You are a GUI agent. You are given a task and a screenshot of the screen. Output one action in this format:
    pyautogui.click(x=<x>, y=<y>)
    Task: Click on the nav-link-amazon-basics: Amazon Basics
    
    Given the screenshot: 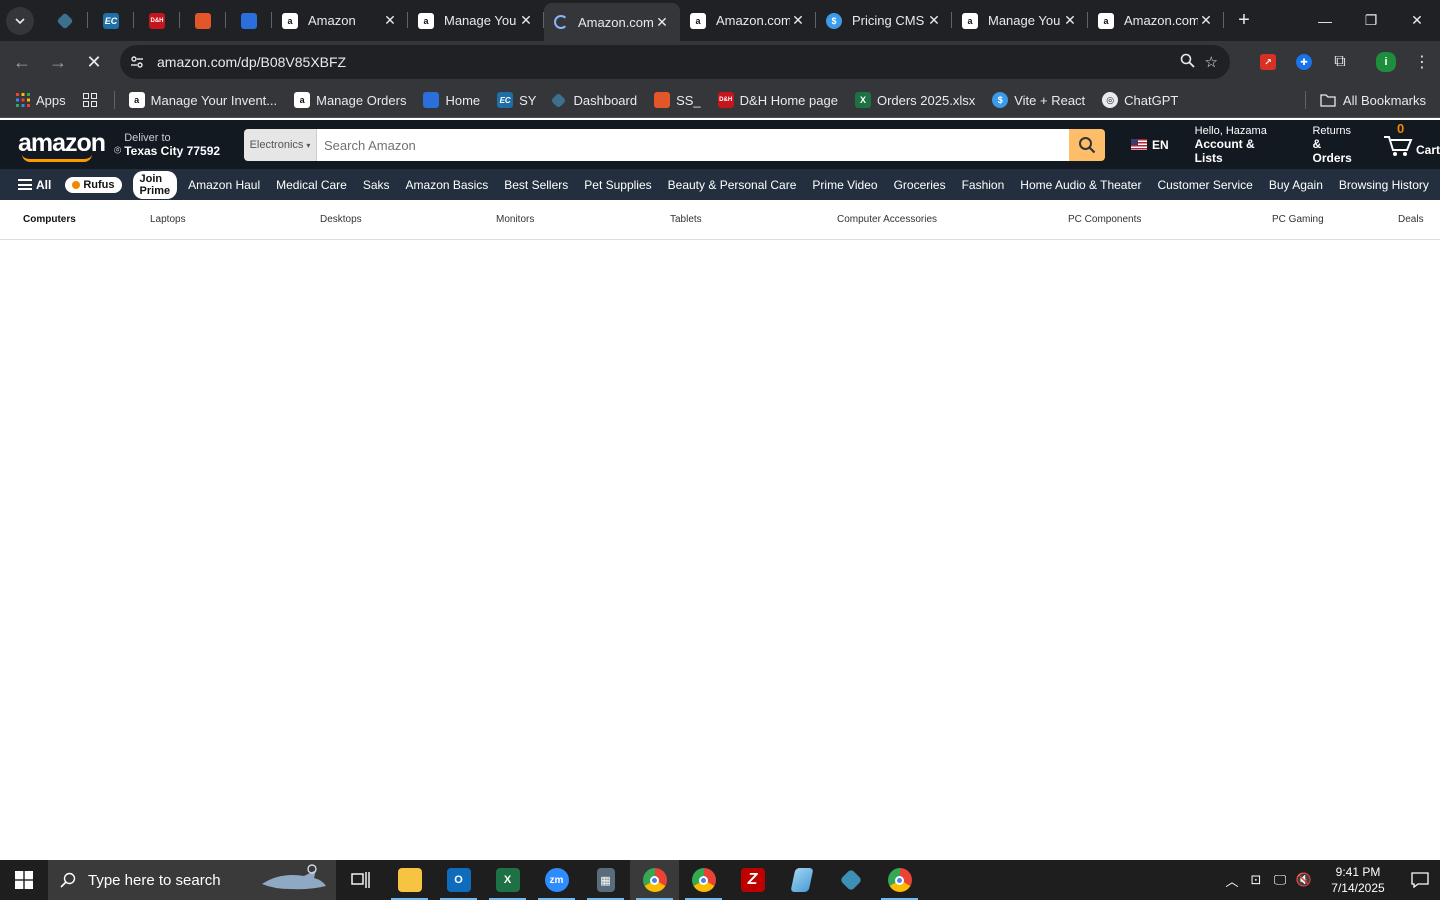 What is the action you would take?
    pyautogui.click(x=447, y=185)
    